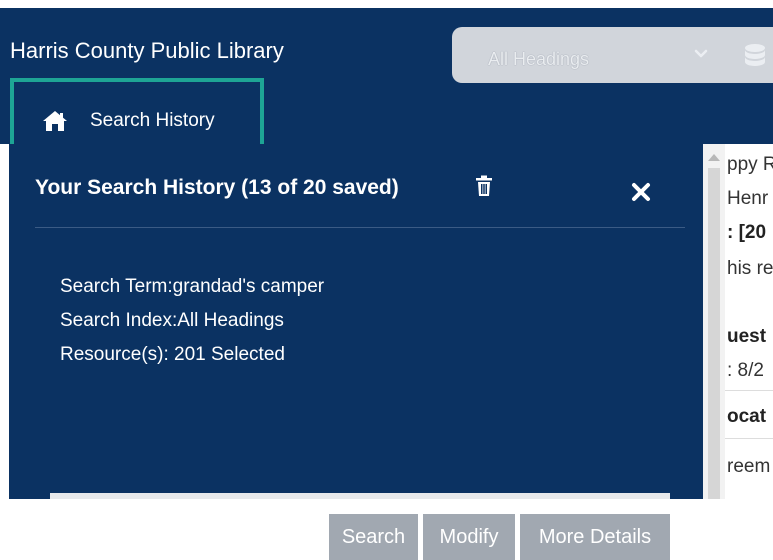 This screenshot has height=560, width=773. What do you see at coordinates (595, 537) in the screenshot?
I see `more-details-button: More Details` at bounding box center [595, 537].